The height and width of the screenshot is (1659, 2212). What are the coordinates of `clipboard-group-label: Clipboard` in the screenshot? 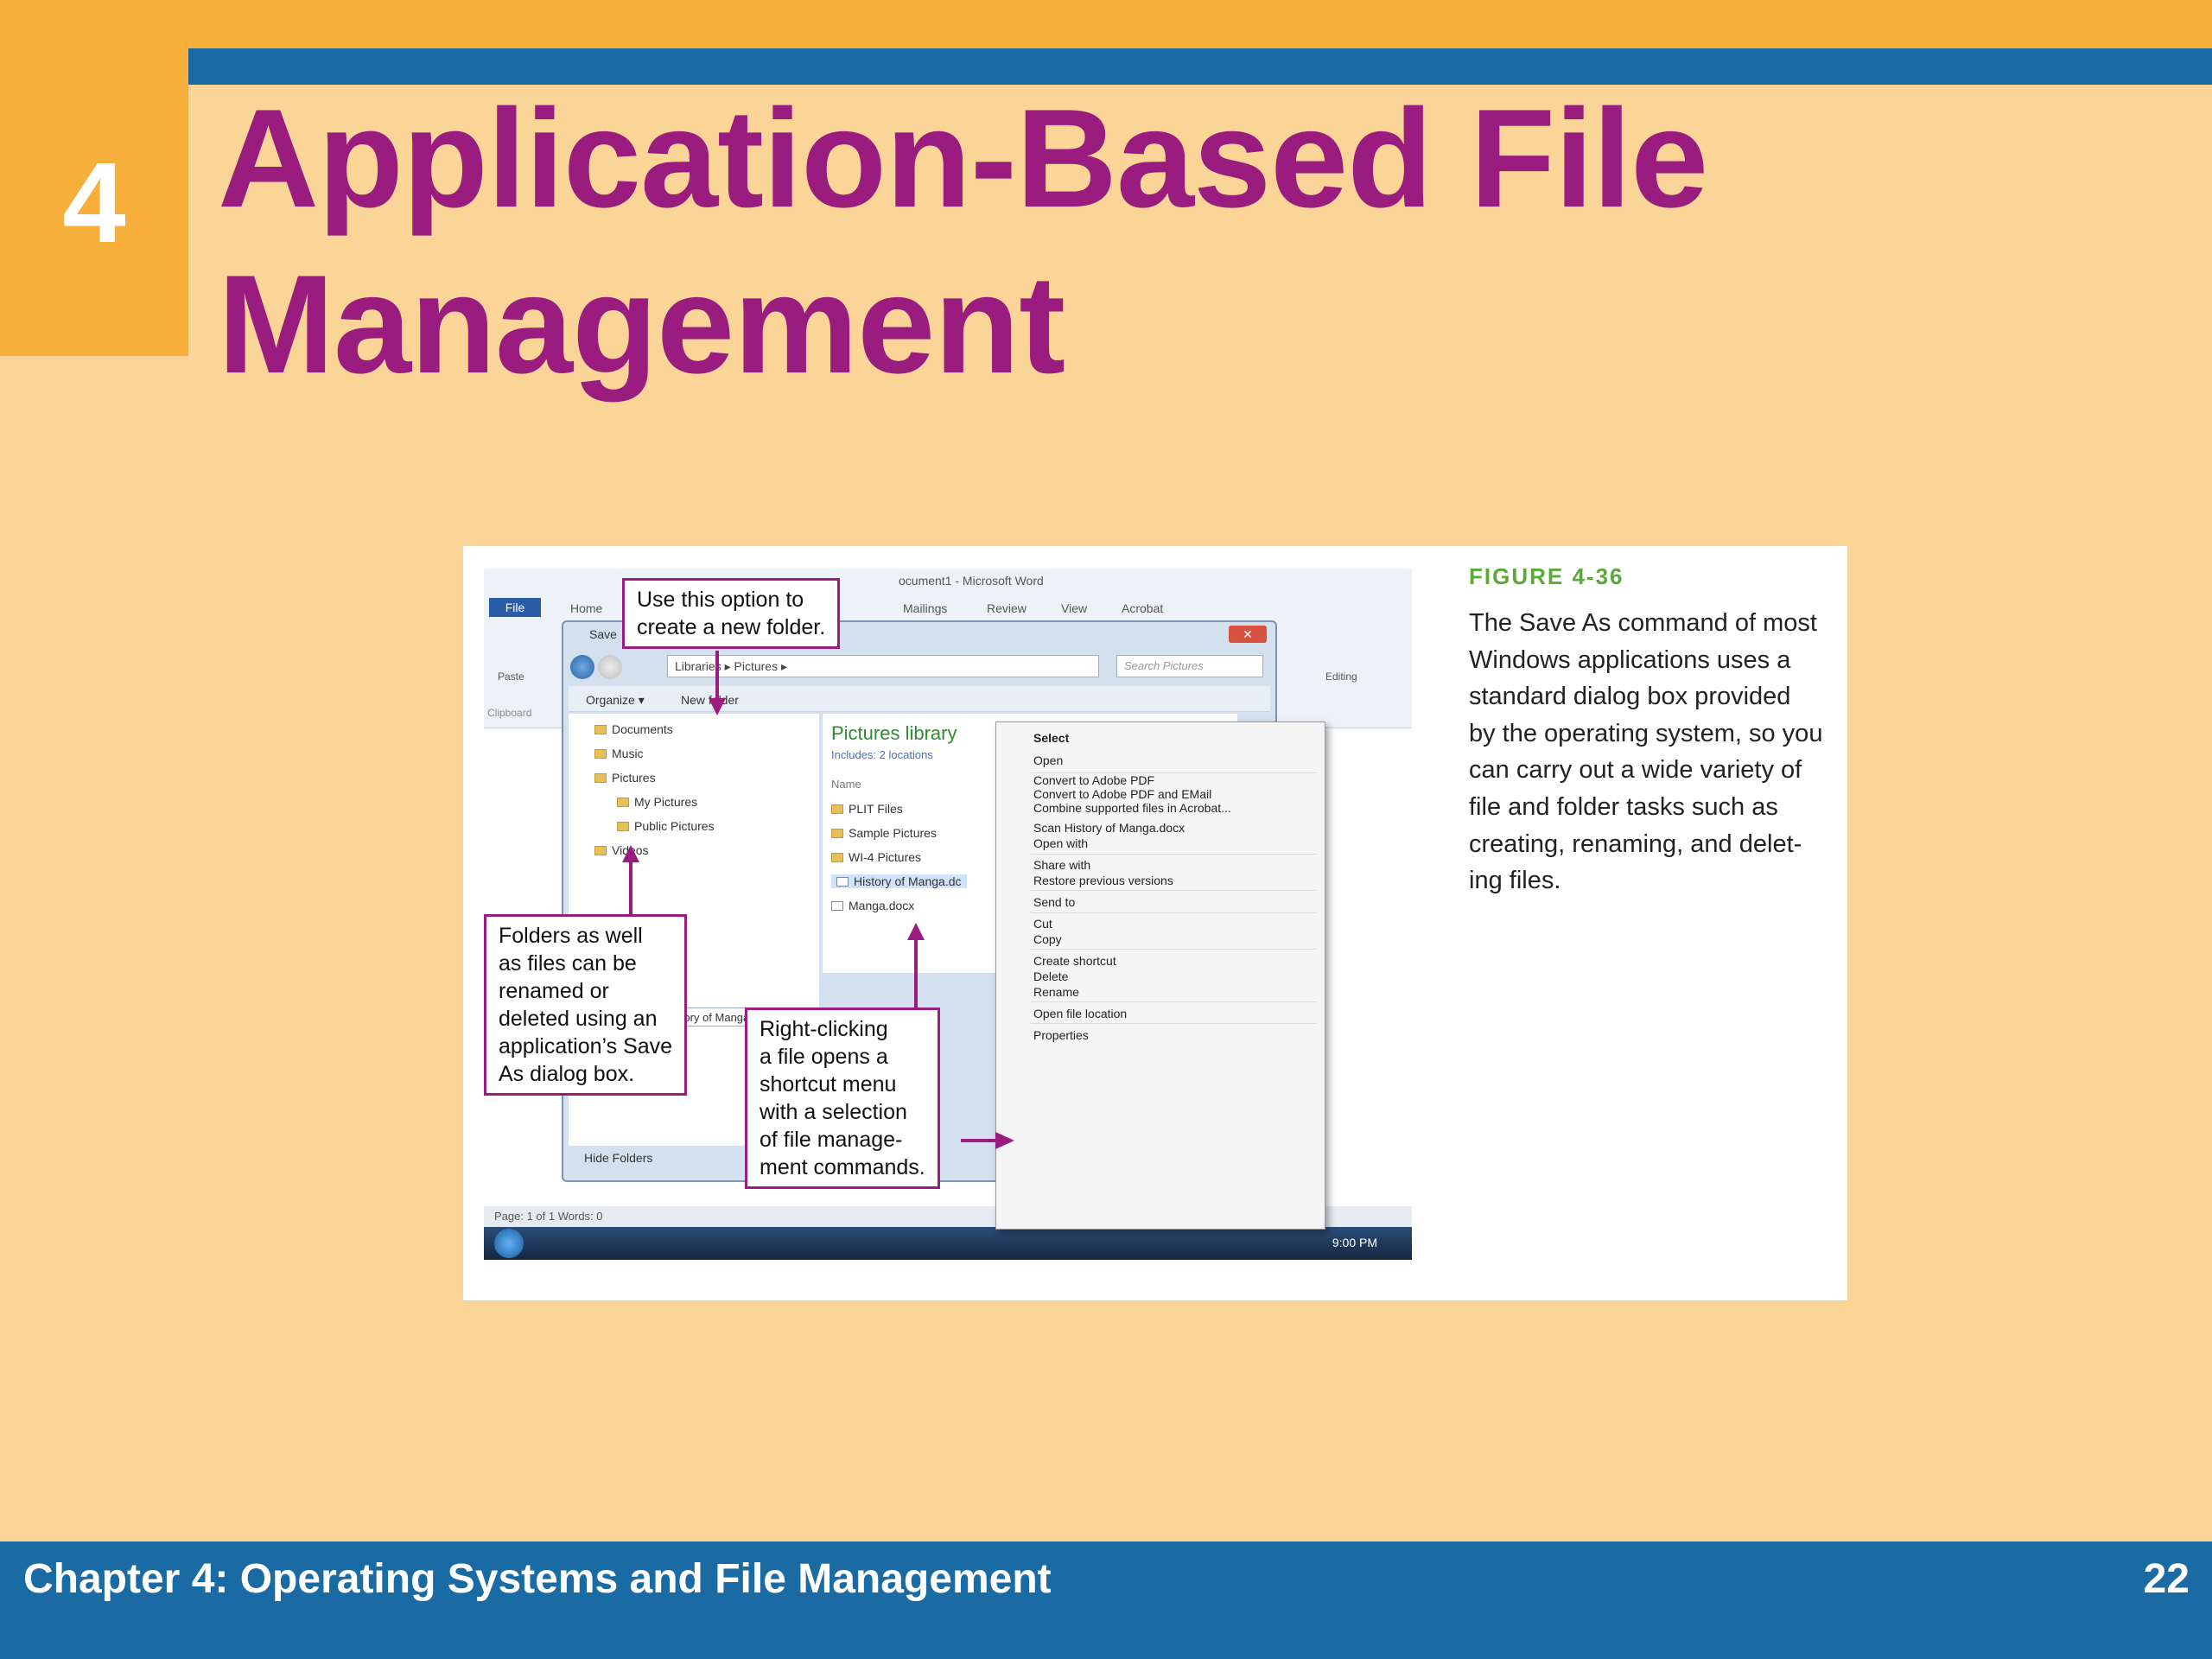 It's located at (509, 713).